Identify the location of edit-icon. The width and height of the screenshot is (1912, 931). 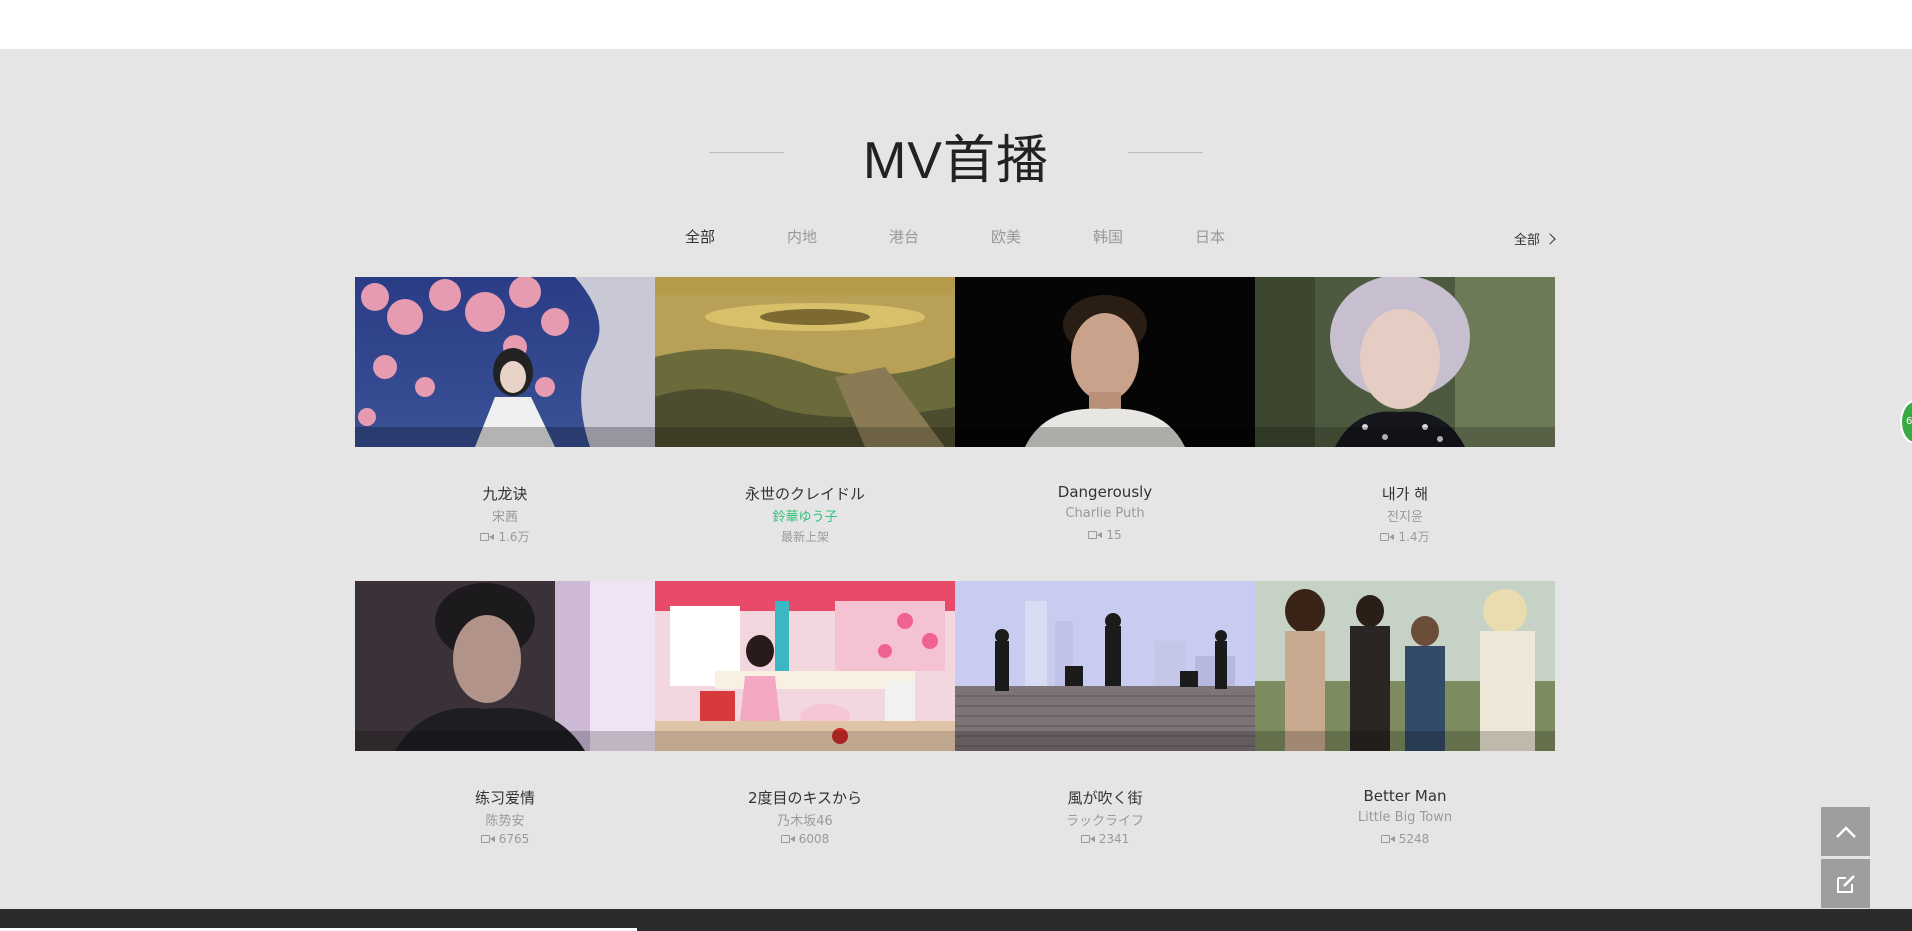
(1845, 883).